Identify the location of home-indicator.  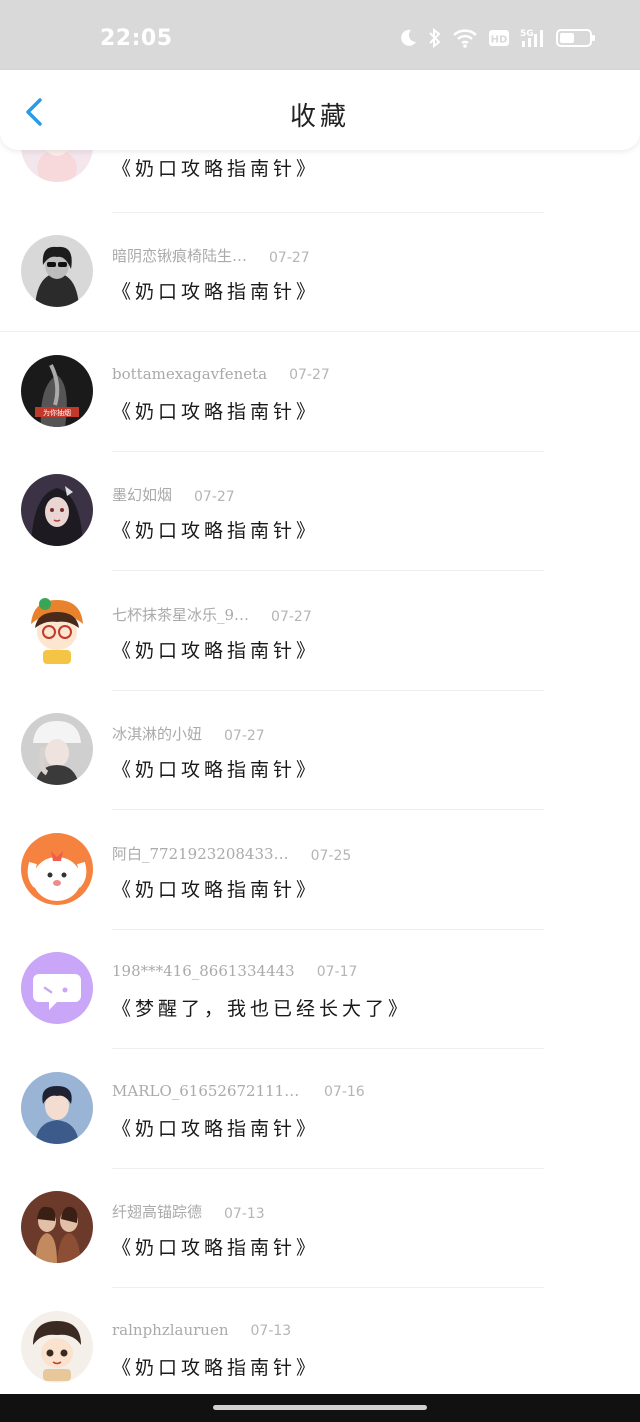
(320, 1407).